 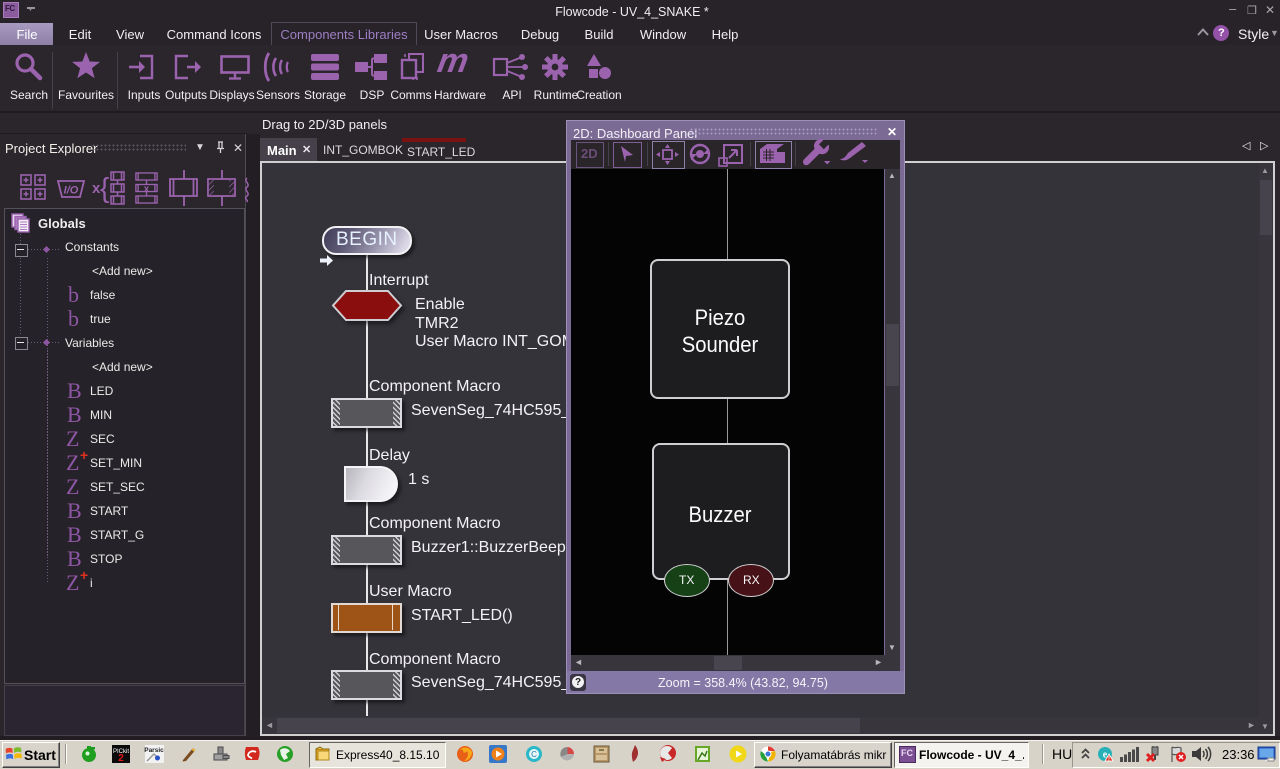 What do you see at coordinates (121, 758) in the screenshot?
I see `svg-text: 2` at bounding box center [121, 758].